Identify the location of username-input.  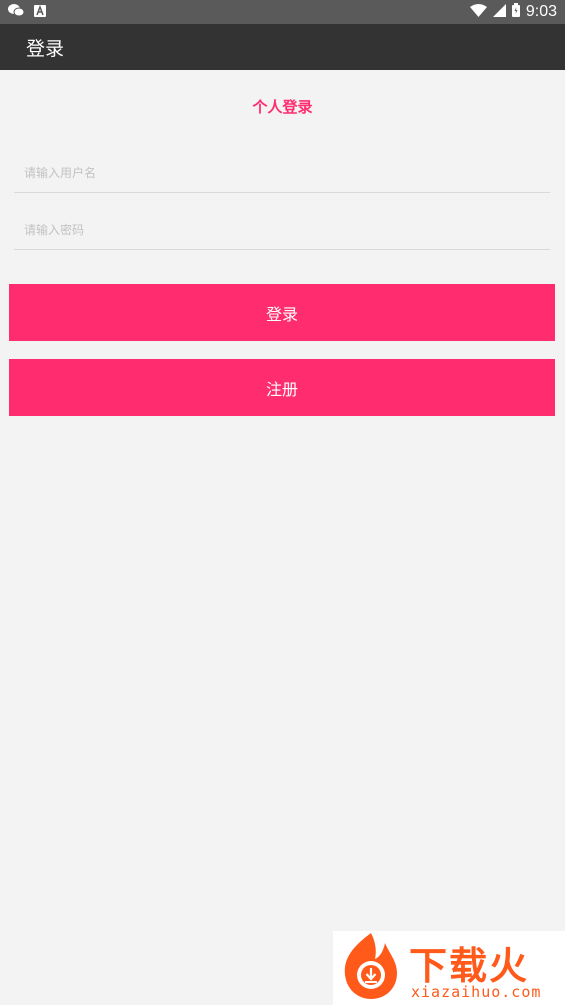
(282, 172).